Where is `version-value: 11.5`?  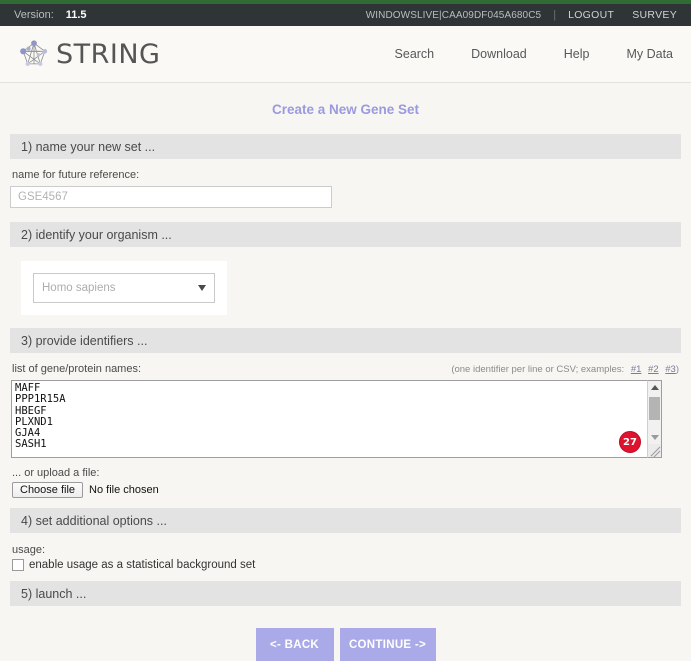
version-value: 11.5 is located at coordinates (76, 15).